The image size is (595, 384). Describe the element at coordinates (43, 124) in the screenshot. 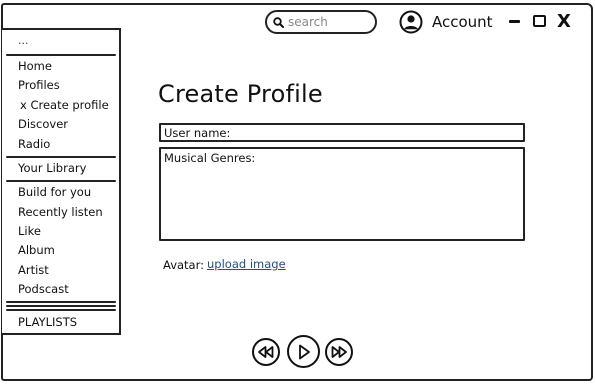

I see `sidebar-item-discover: Discover` at that location.